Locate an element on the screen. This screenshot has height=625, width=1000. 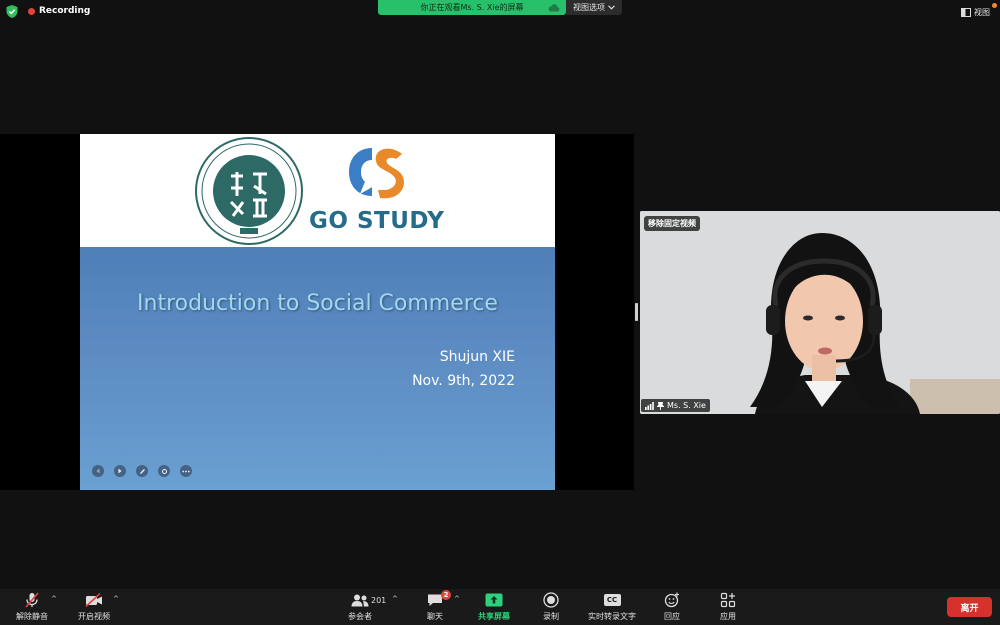
view-options-dropdown: 视图选项 is located at coordinates (594, 7).